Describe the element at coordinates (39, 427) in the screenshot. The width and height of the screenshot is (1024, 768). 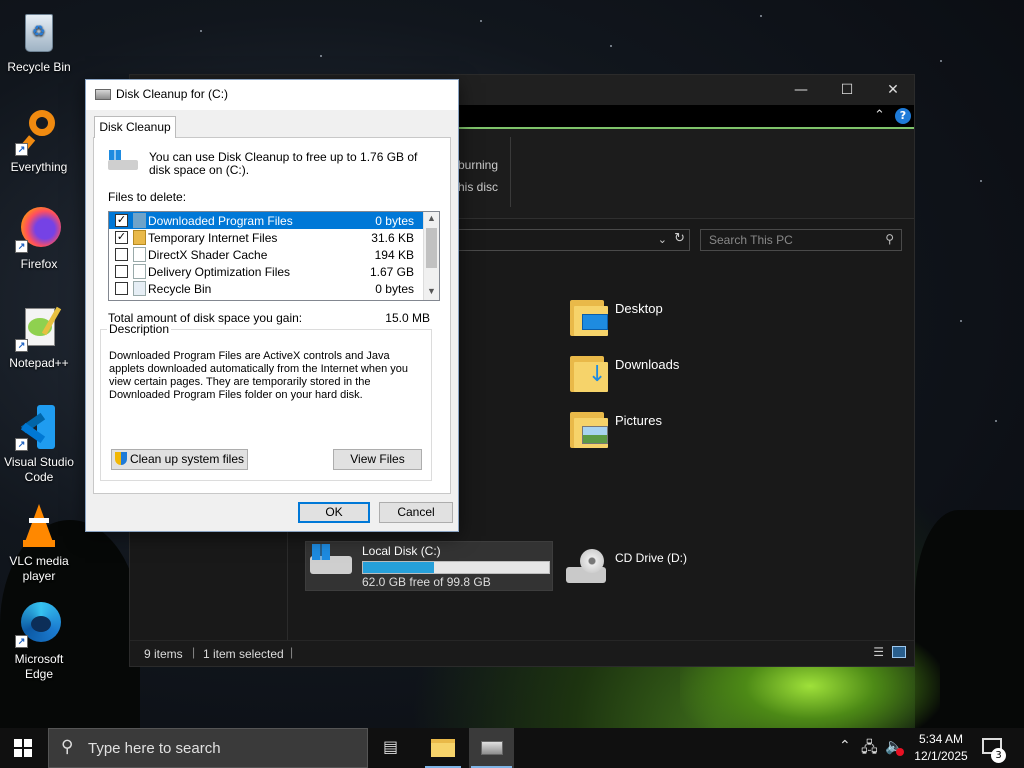
I see `vscode-icon: ↗` at that location.